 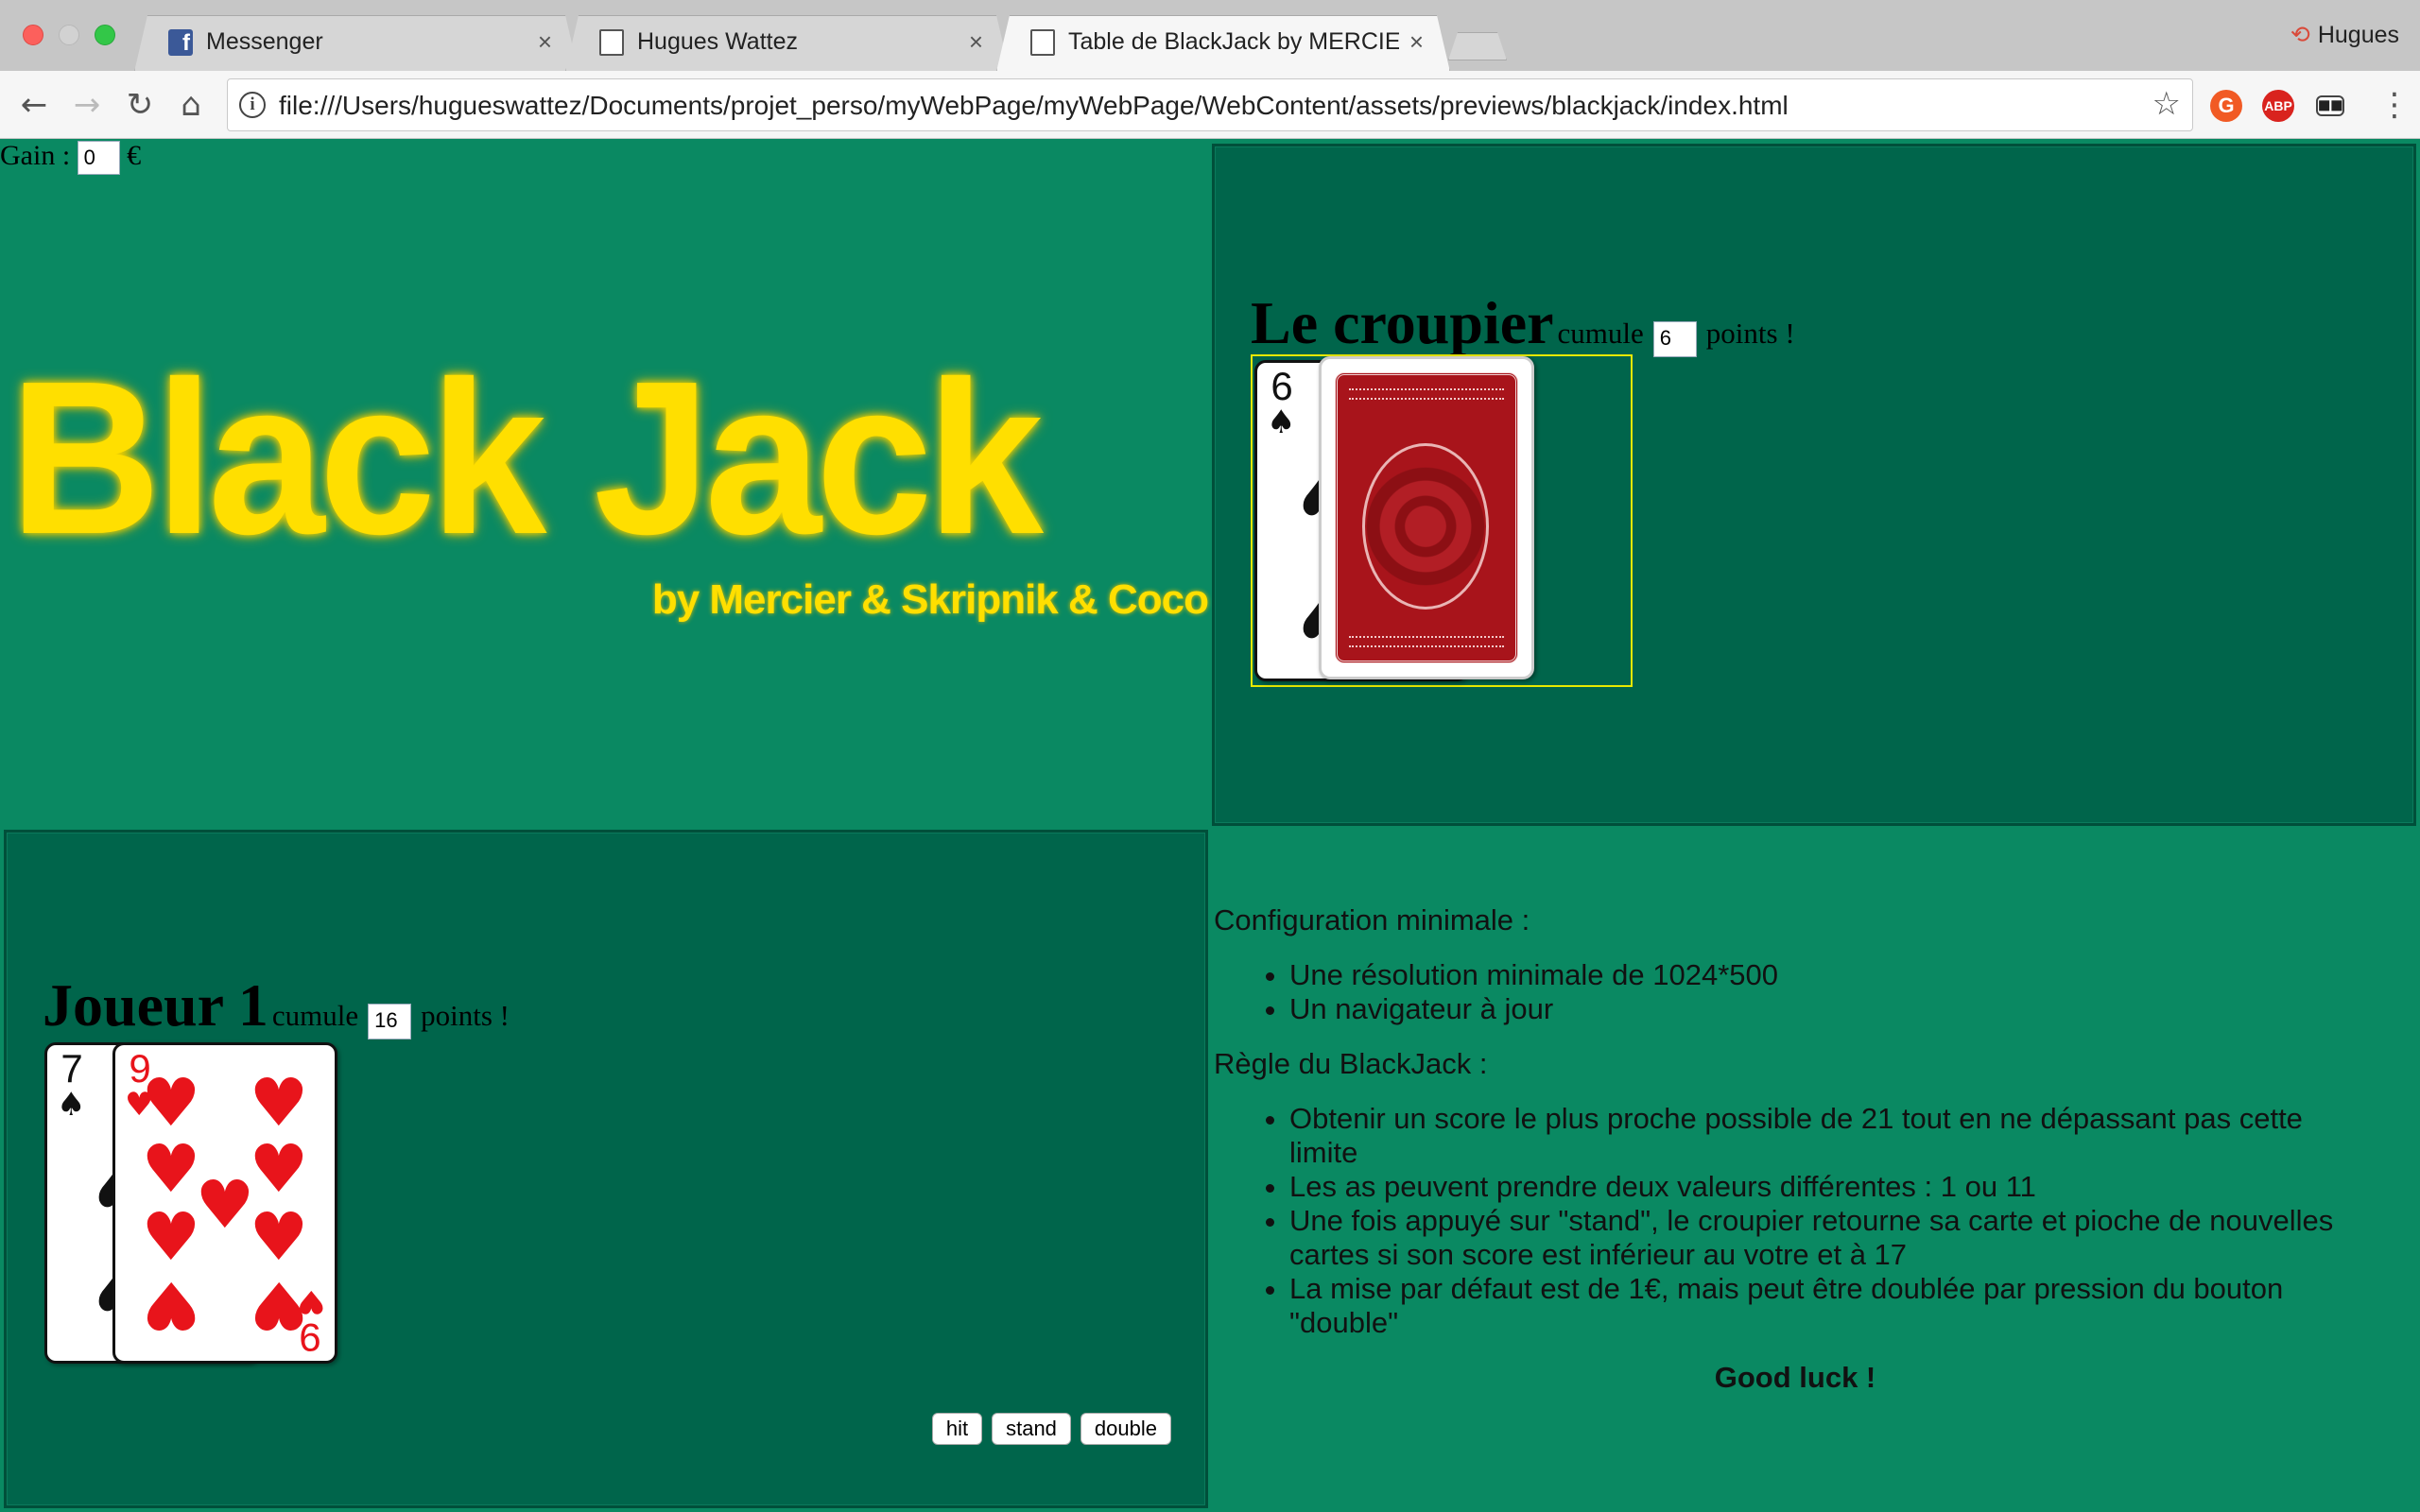 I want to click on facebook-icon: f, so click(x=180, y=42).